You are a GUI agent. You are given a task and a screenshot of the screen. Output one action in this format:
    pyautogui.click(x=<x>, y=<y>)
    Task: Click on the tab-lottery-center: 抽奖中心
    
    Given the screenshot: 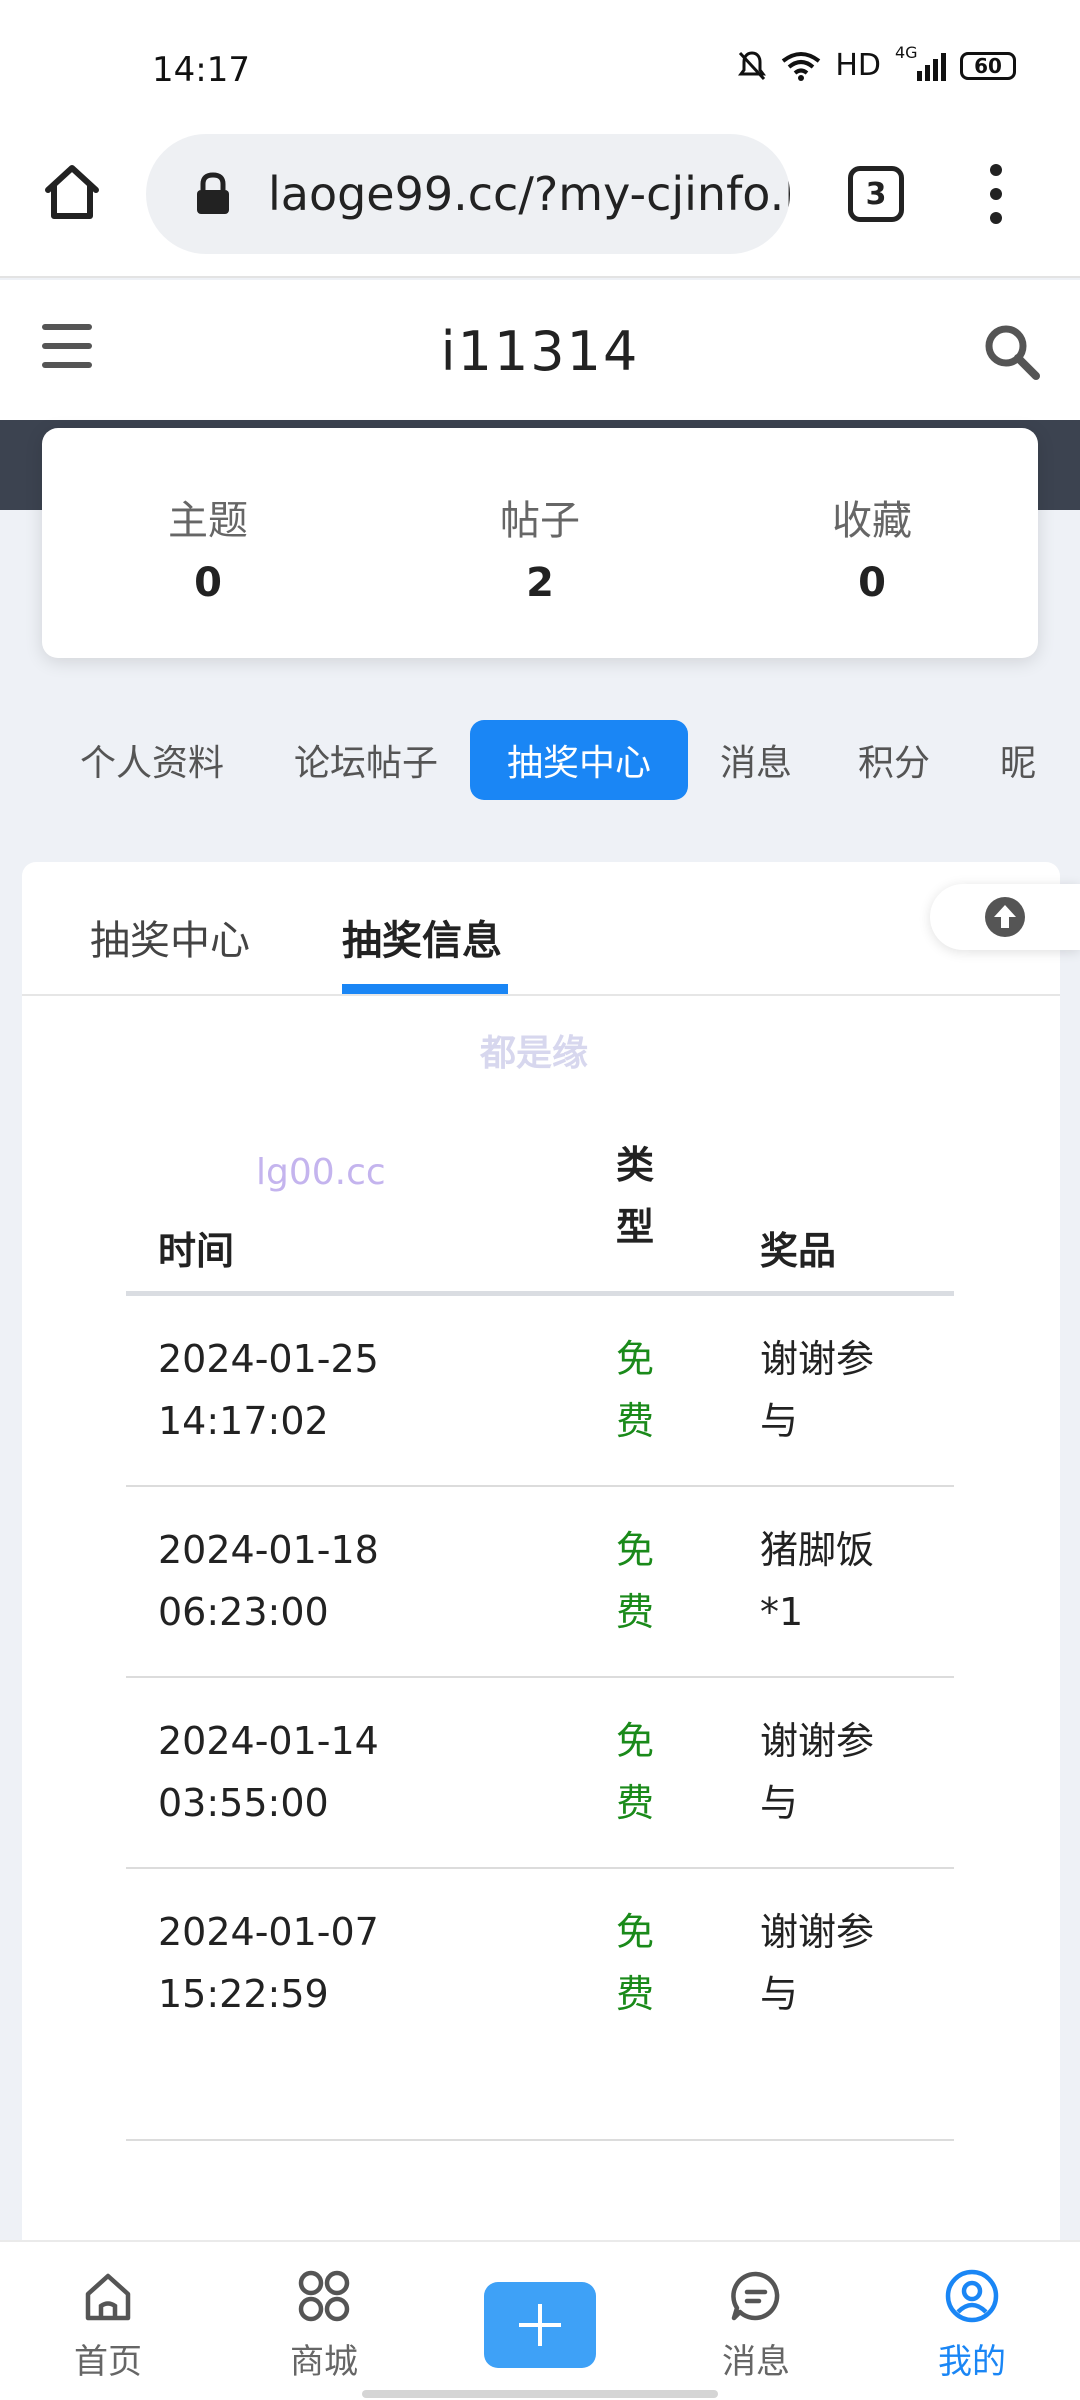 What is the action you would take?
    pyautogui.click(x=579, y=760)
    